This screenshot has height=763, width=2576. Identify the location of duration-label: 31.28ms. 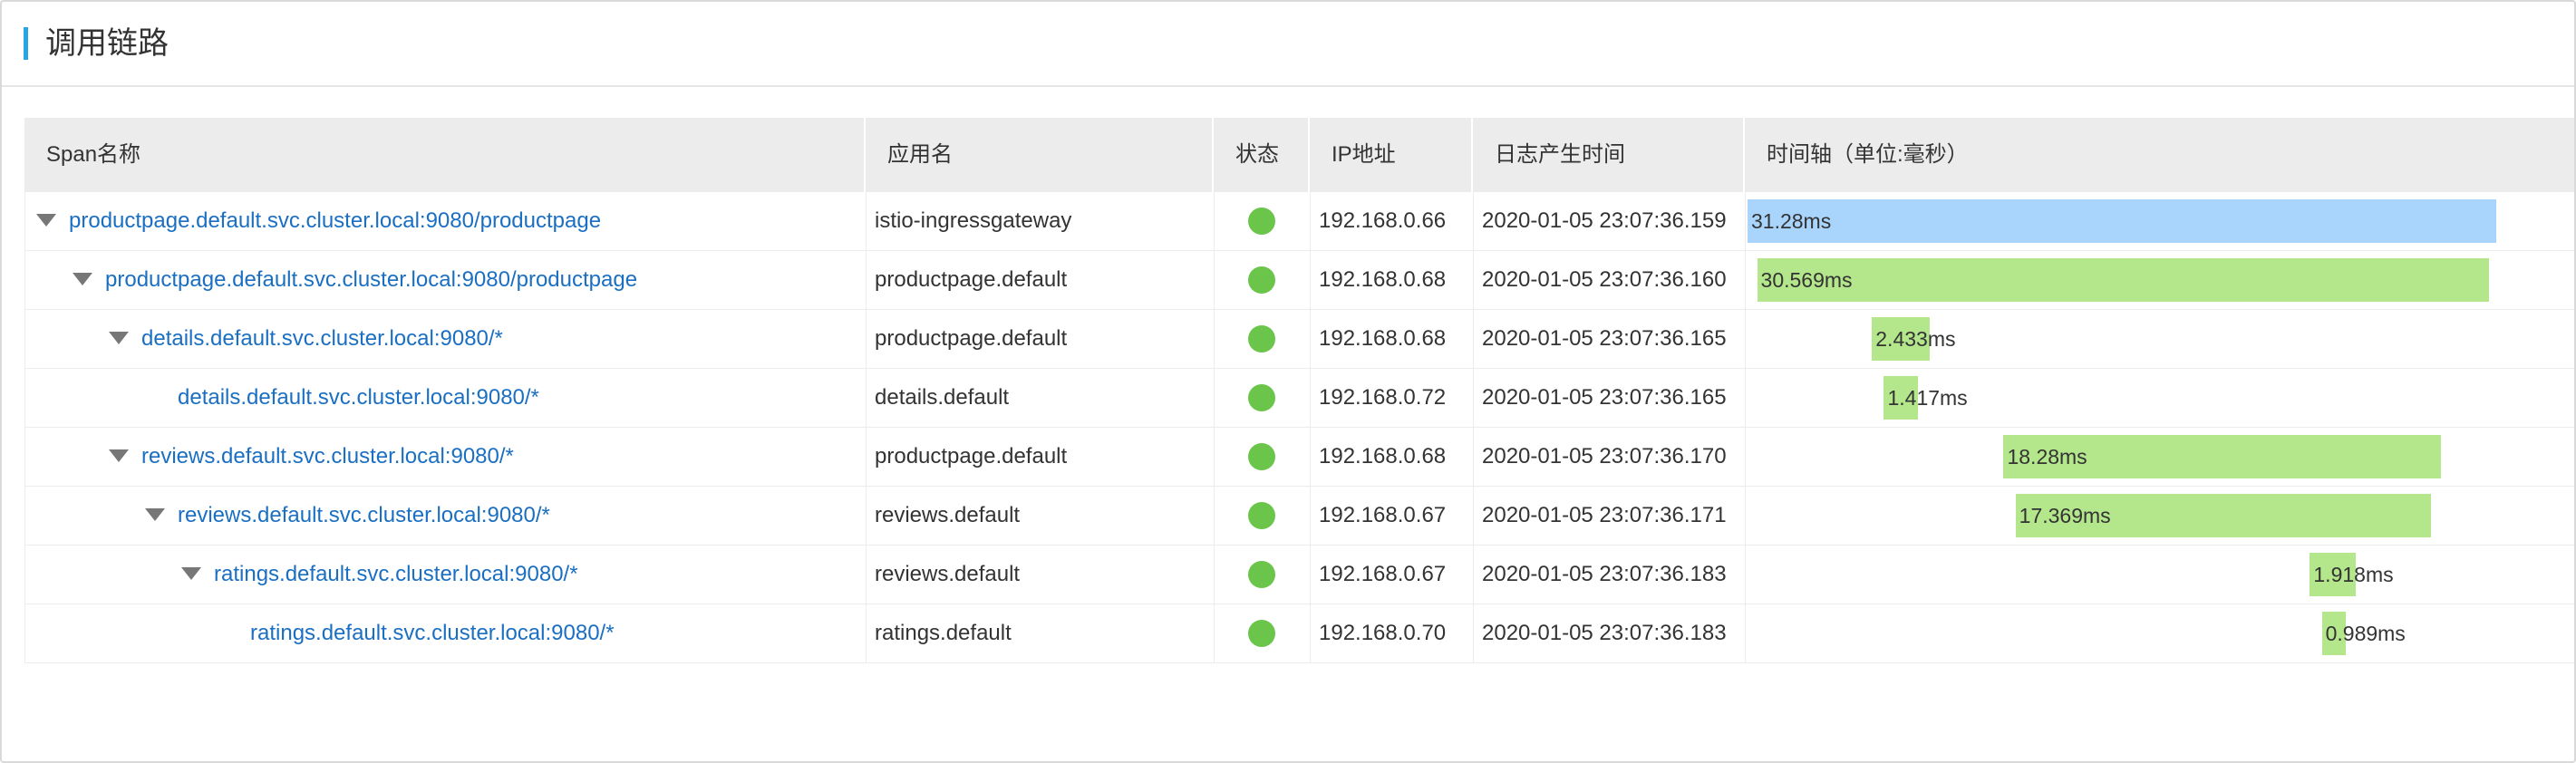
(1791, 221).